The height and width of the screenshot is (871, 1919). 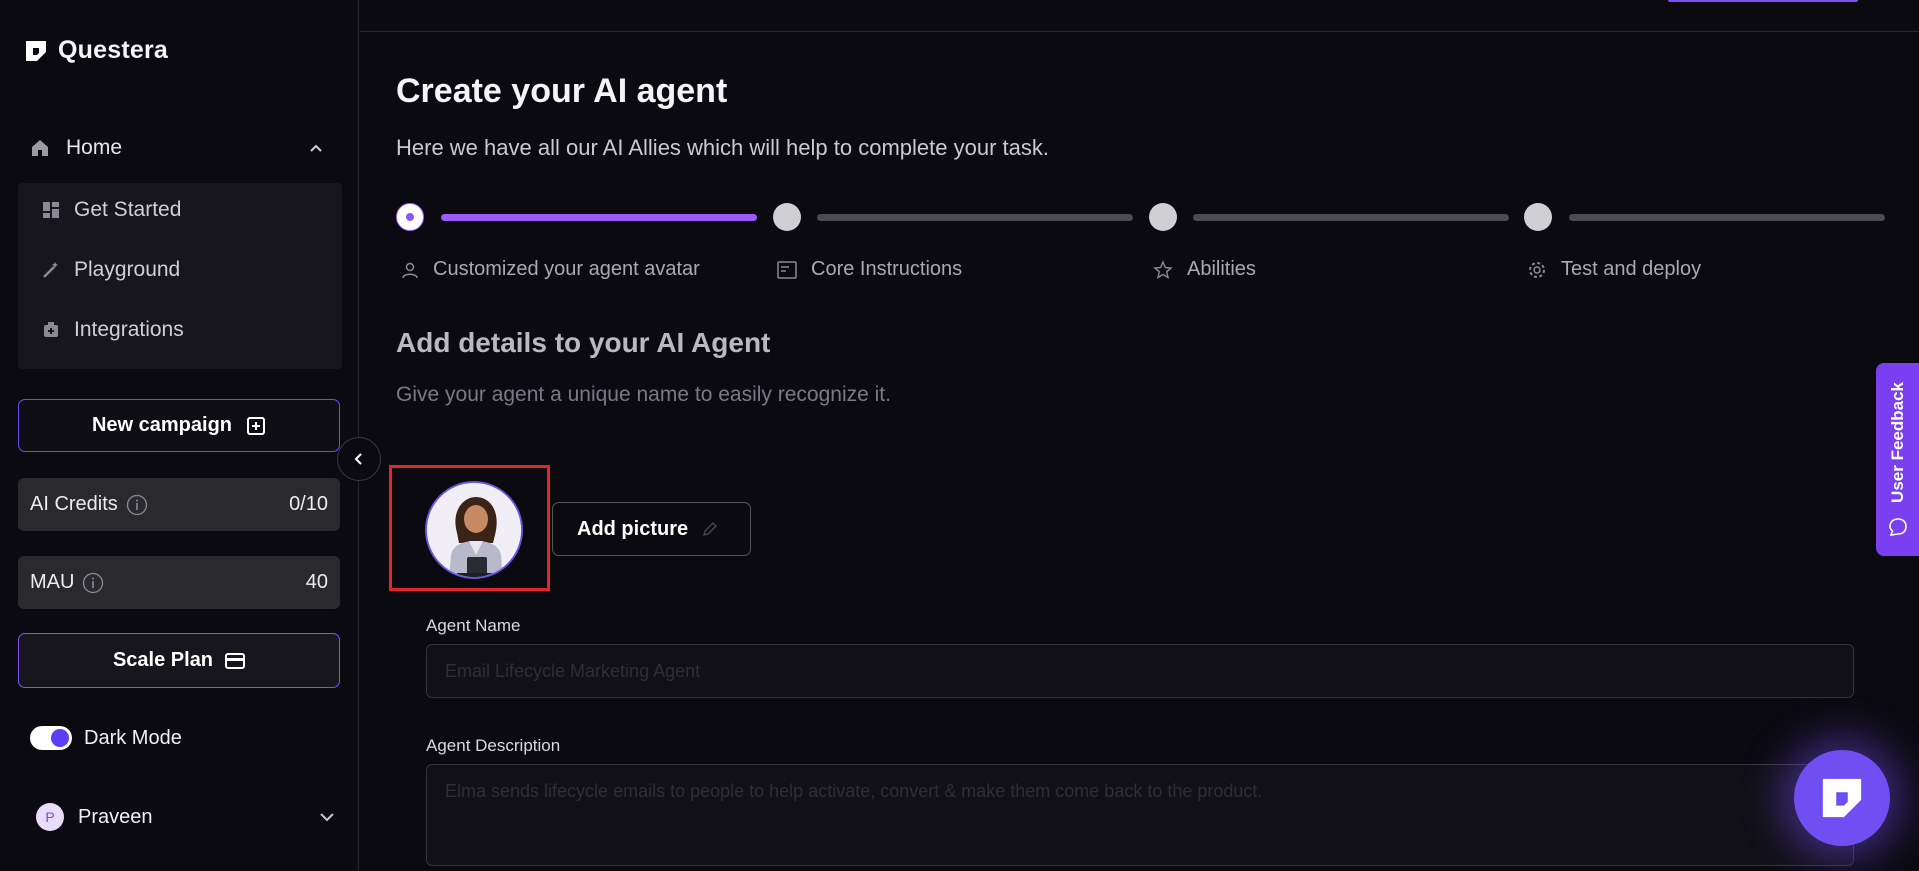 What do you see at coordinates (1727, 217) in the screenshot?
I see `step-4-progress` at bounding box center [1727, 217].